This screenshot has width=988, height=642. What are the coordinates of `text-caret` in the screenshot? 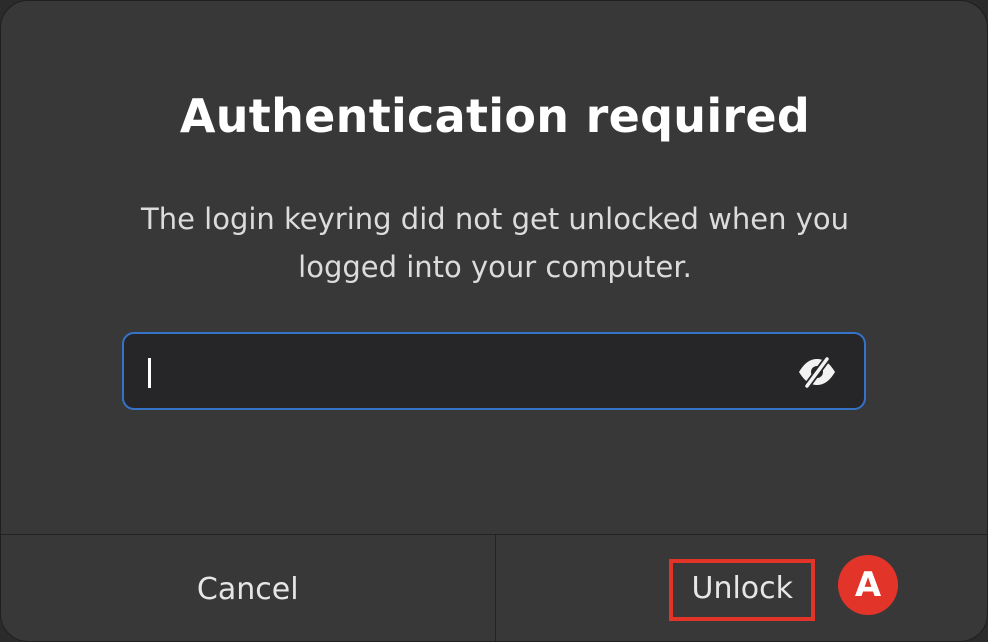 It's located at (149, 373).